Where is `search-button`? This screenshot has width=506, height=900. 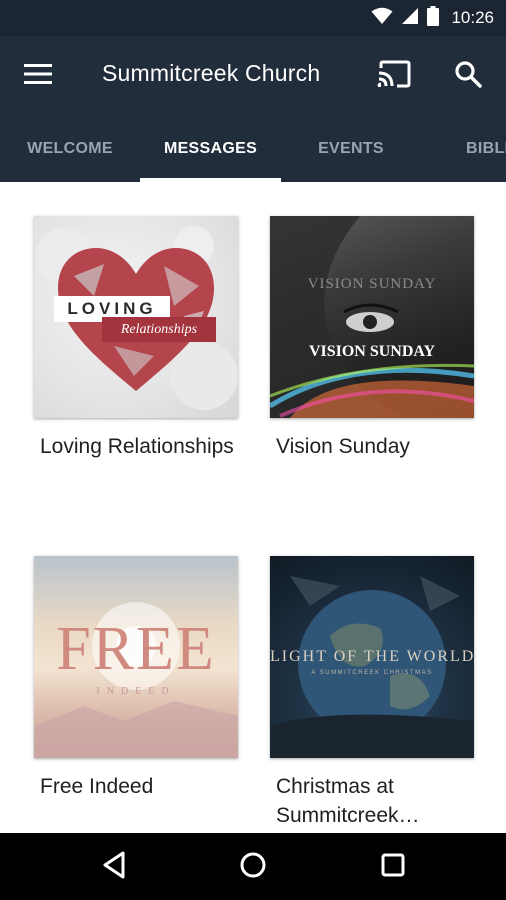
search-button is located at coordinates (468, 76).